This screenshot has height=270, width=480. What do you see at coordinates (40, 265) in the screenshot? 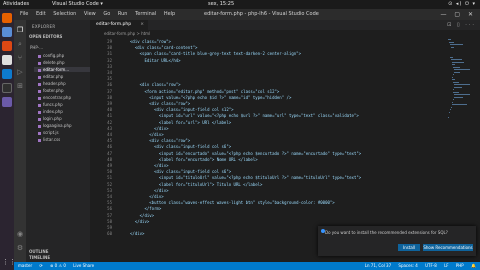
I see `sync-icon: ⟳` at bounding box center [40, 265].